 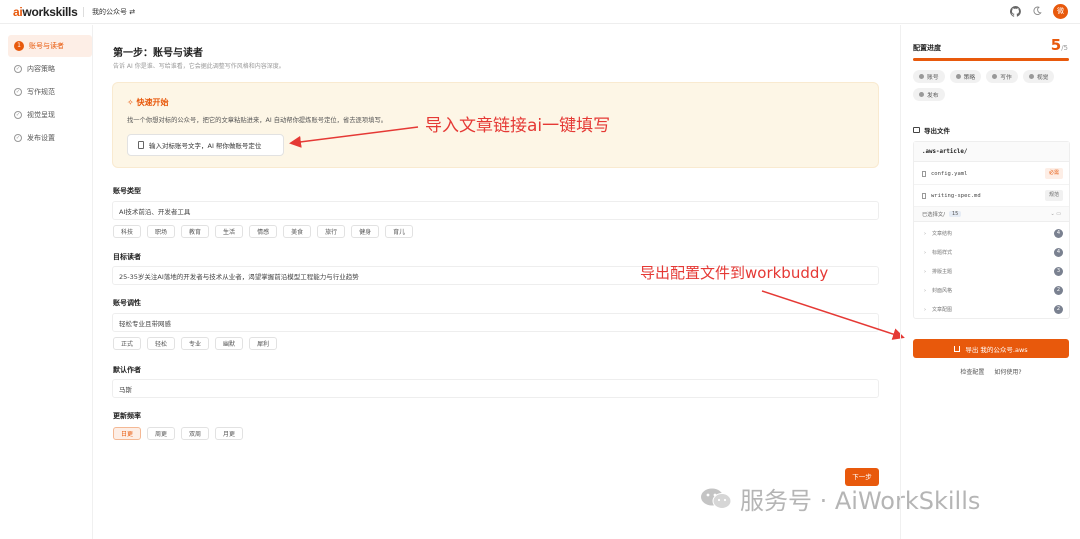 What do you see at coordinates (1007, 371) in the screenshot?
I see `how-to-use-link: 如何使用?` at bounding box center [1007, 371].